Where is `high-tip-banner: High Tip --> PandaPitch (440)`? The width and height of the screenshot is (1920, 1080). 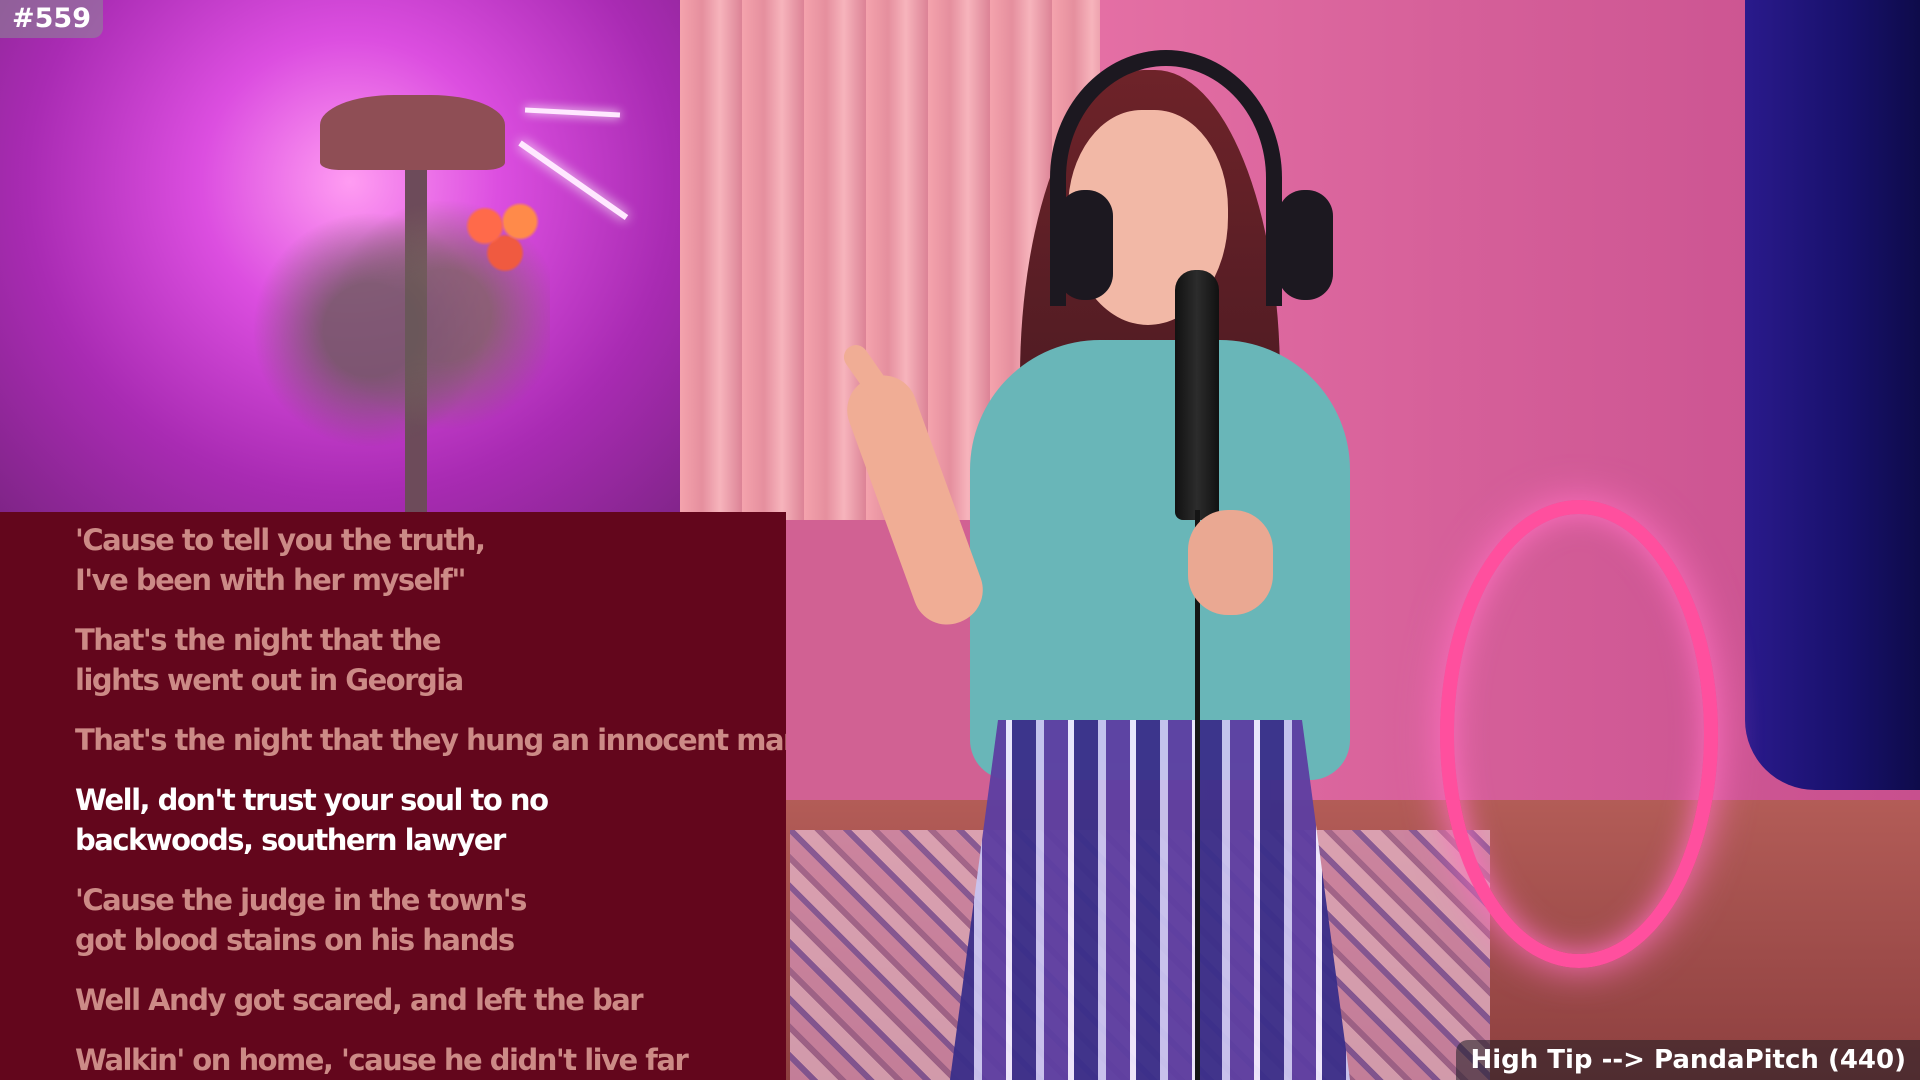 high-tip-banner: High Tip --> PandaPitch (440) is located at coordinates (1688, 1060).